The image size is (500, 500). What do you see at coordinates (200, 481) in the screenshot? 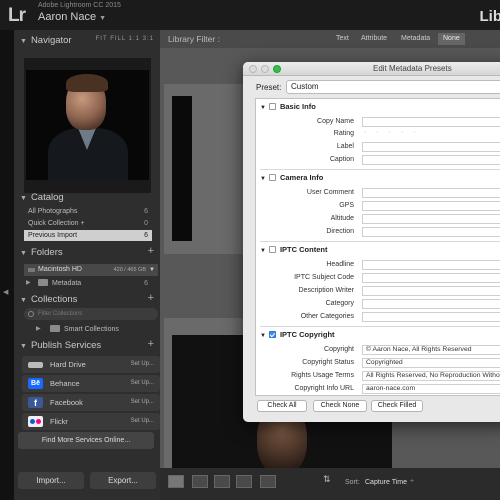
I see `loupe-view-icon` at bounding box center [200, 481].